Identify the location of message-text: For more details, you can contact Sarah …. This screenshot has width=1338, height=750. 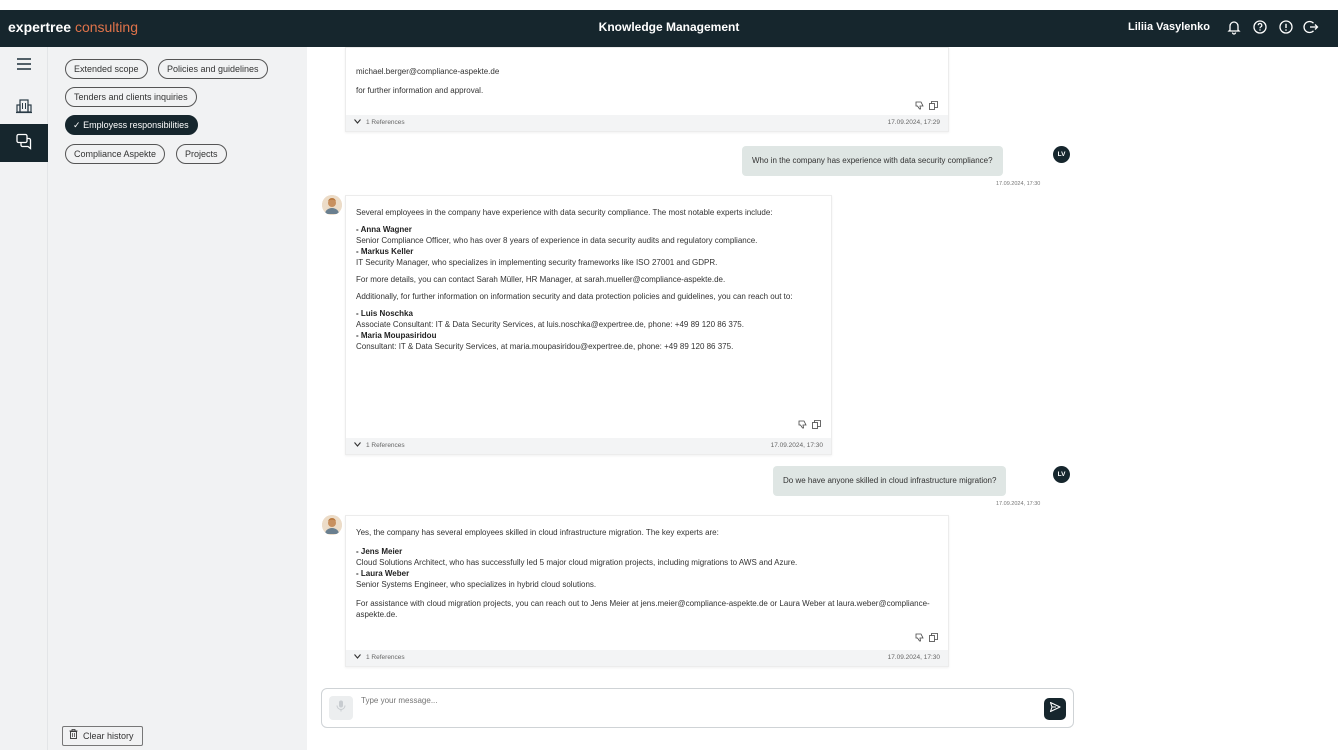
(541, 279).